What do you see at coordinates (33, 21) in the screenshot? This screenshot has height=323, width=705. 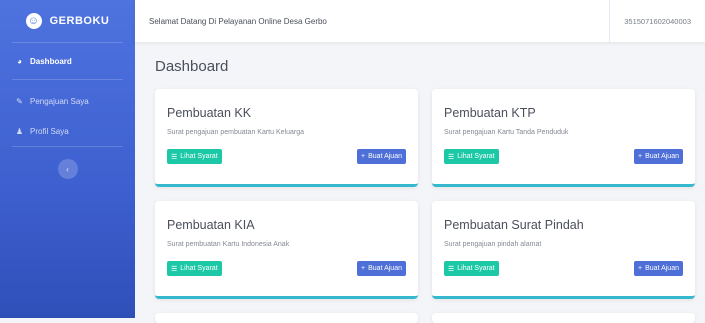 I see `smile-wink-icon: ☺` at bounding box center [33, 21].